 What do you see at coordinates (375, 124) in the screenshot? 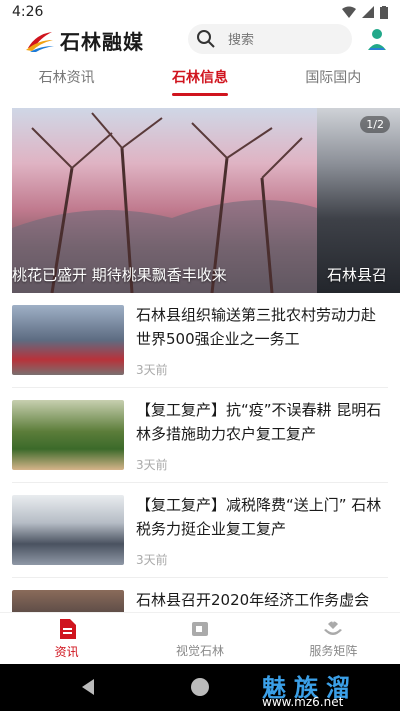
I see `carousel-pager: 1/2` at bounding box center [375, 124].